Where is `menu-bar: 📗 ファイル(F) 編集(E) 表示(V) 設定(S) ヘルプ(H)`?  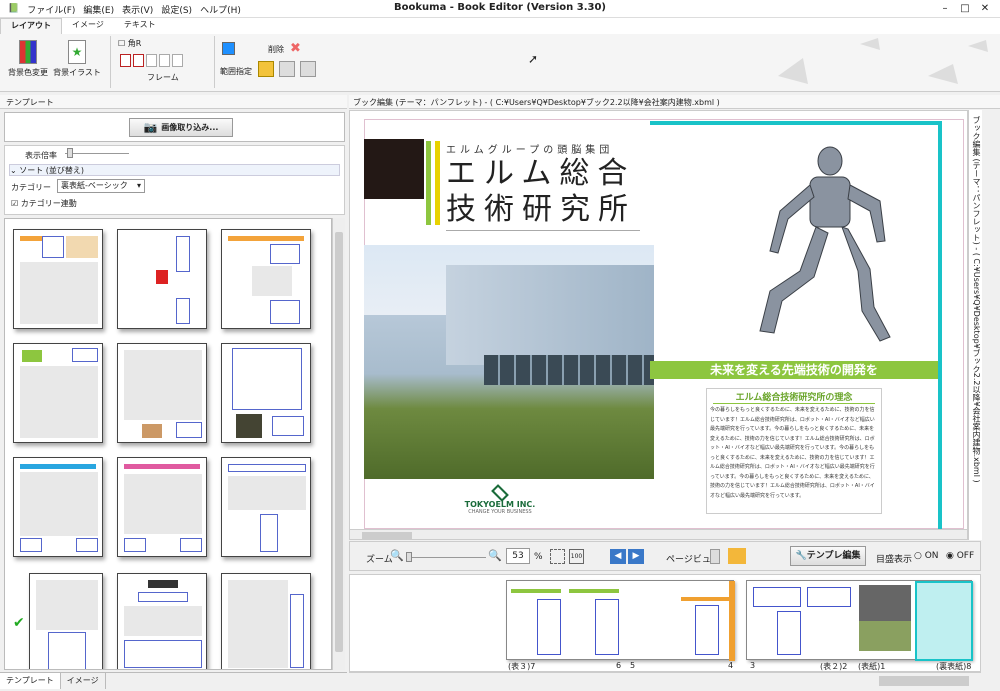
menu-bar: 📗 ファイル(F) 編集(E) 表示(V) 設定(S) ヘルプ(H) is located at coordinates (120, 9).